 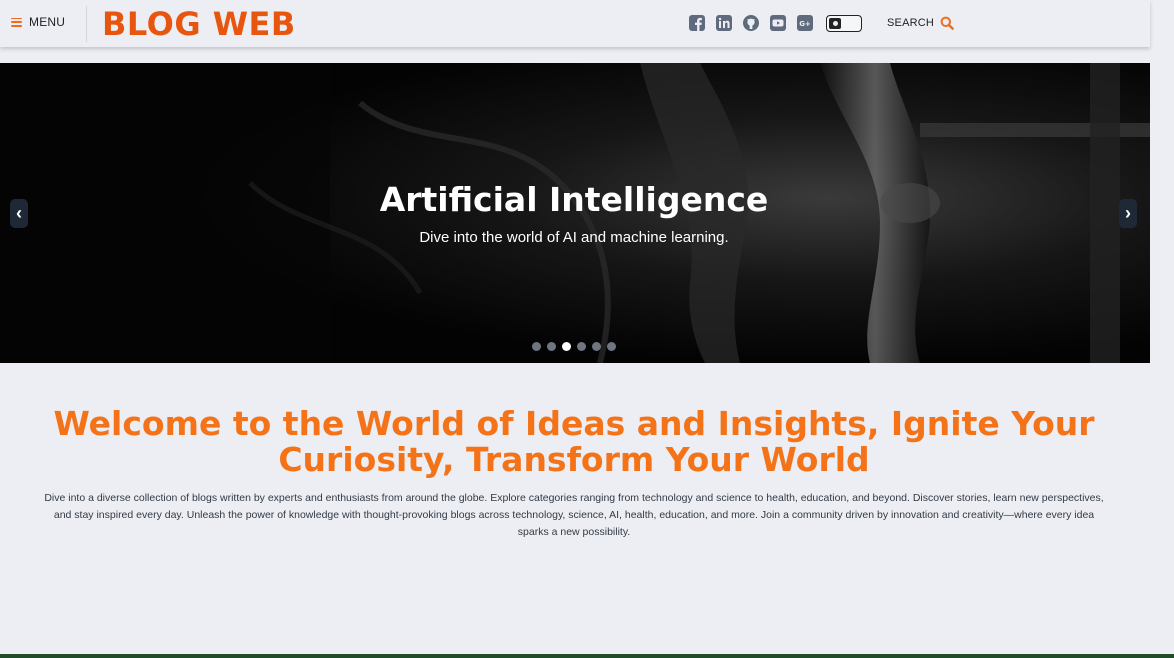 What do you see at coordinates (587, 656) in the screenshot?
I see `footer-edge` at bounding box center [587, 656].